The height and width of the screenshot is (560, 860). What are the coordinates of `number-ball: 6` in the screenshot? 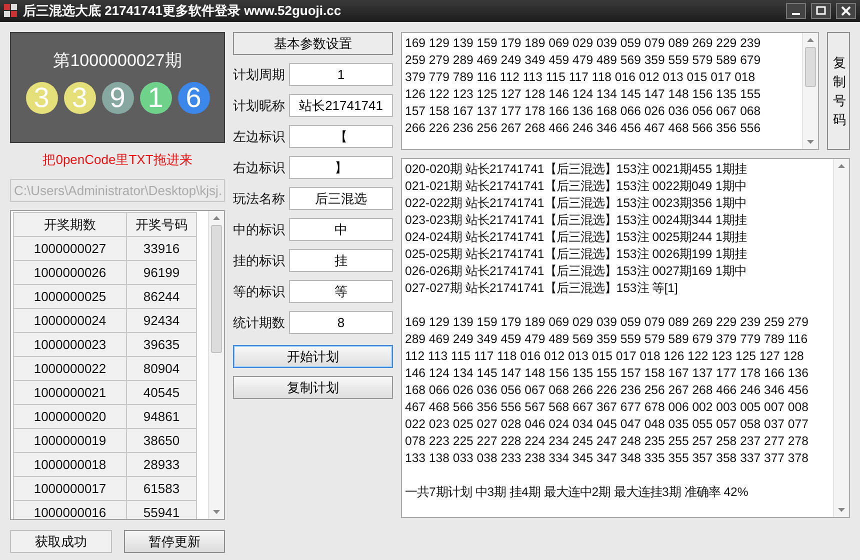 It's located at (194, 98).